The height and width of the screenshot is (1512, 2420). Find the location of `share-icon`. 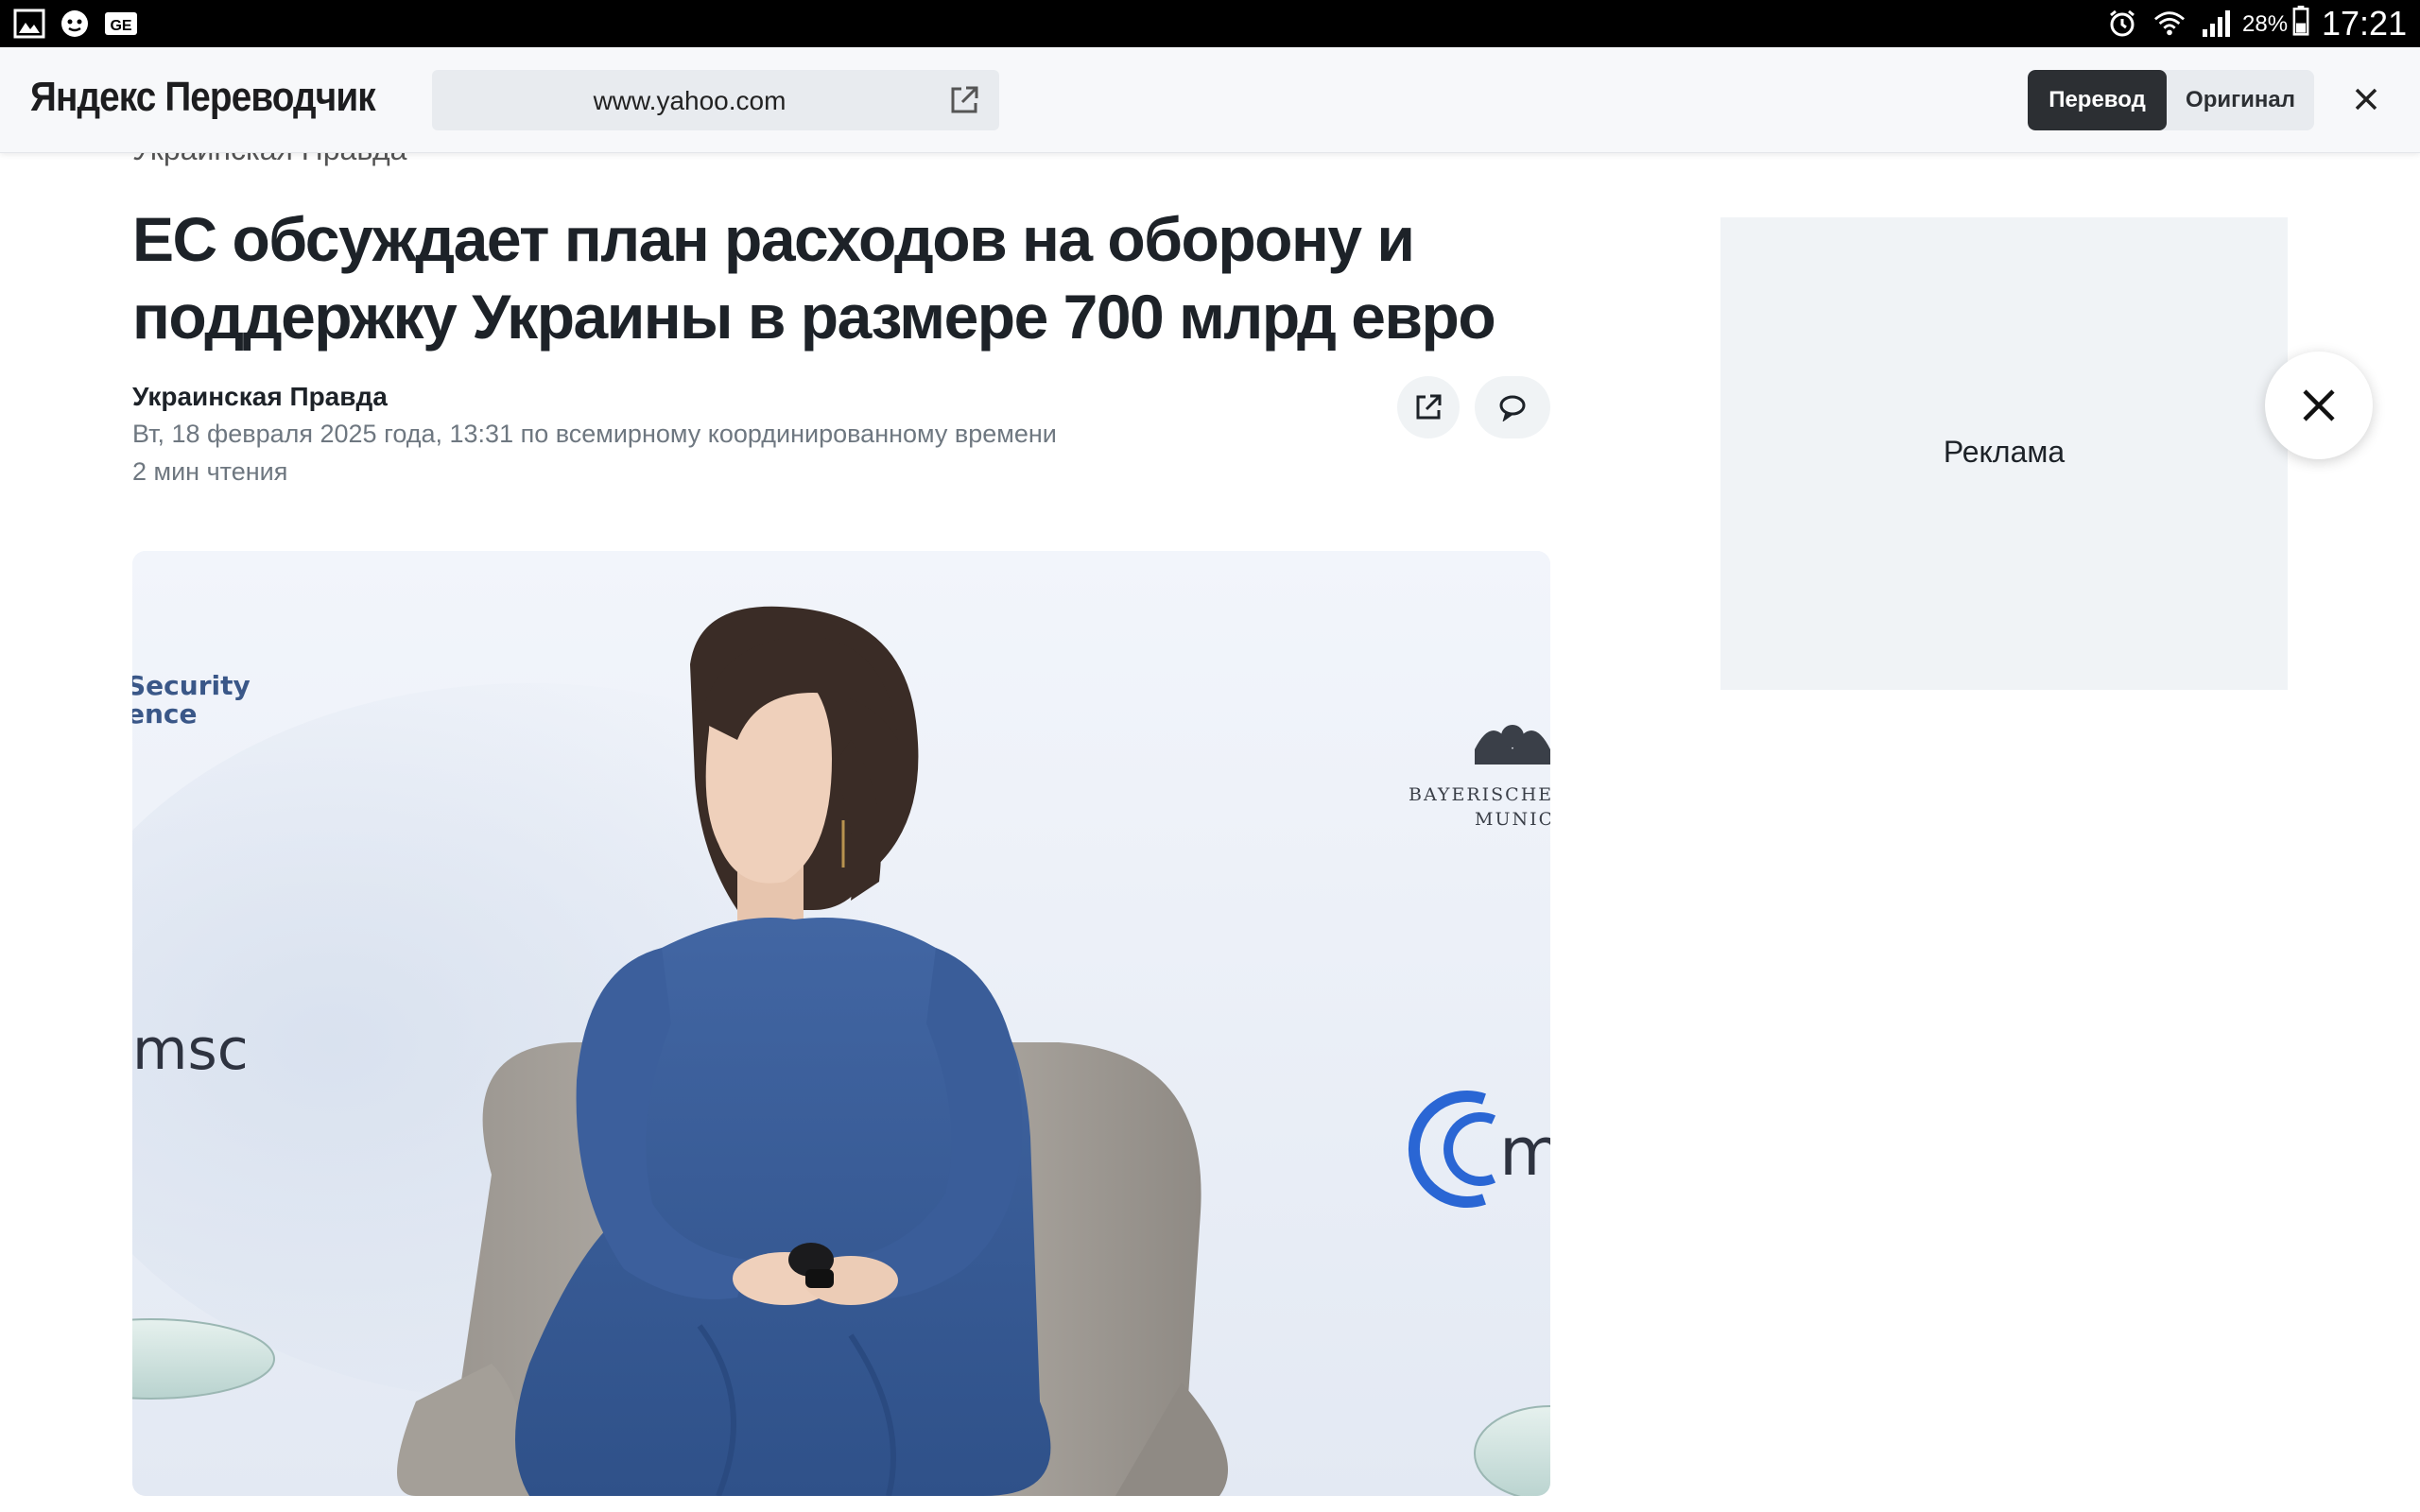

share-icon is located at coordinates (1429, 407).